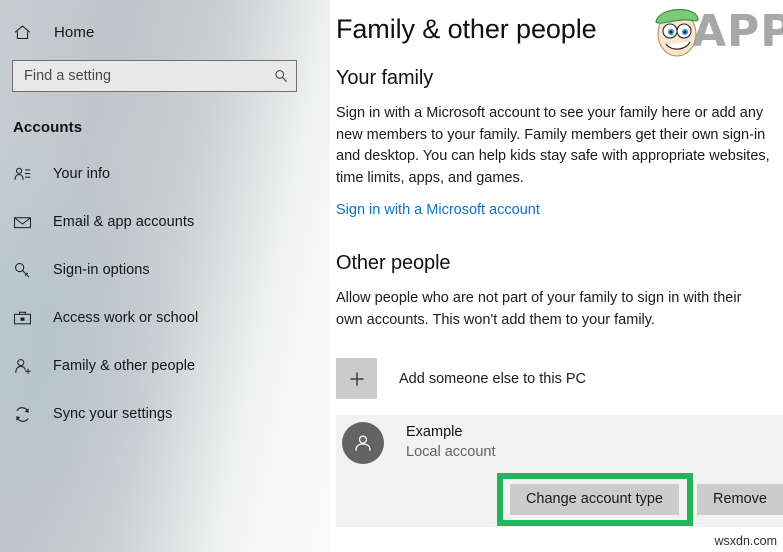 This screenshot has width=783, height=552. Describe the element at coordinates (281, 76) in the screenshot. I see `search-icon` at that location.